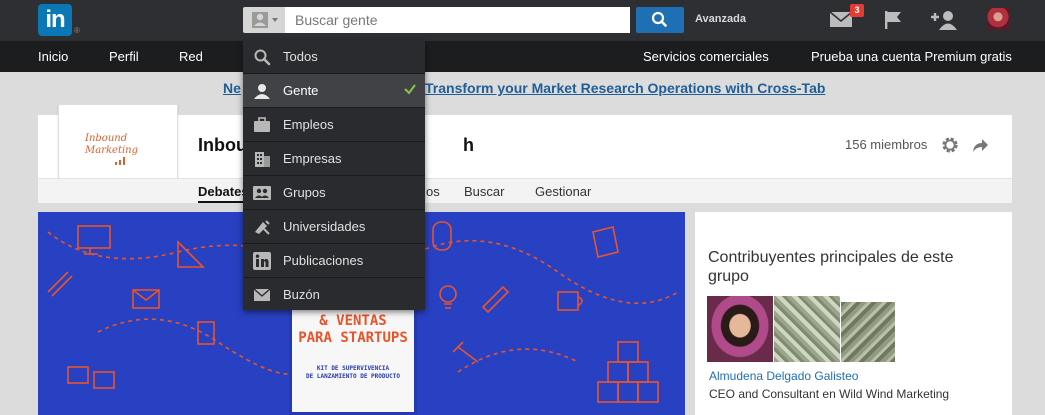 The image size is (1045, 415). Describe the element at coordinates (191, 56) in the screenshot. I see `nav-red: Red` at that location.